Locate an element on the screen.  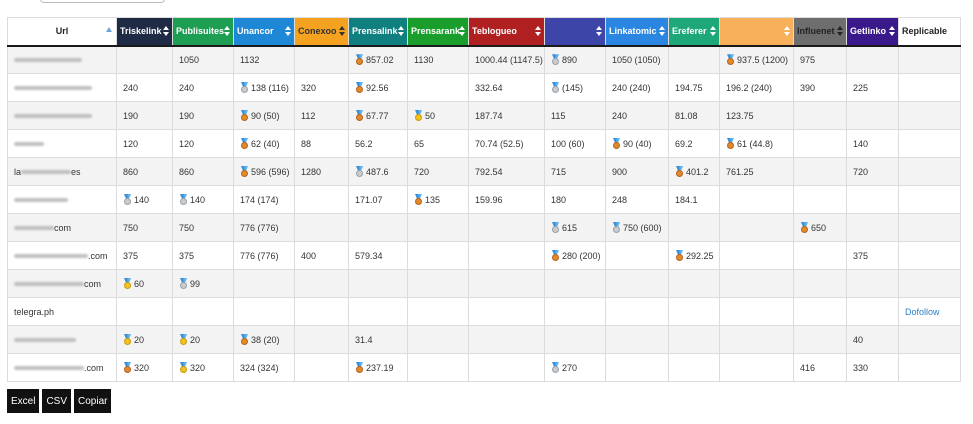
search-box-edge is located at coordinates (102, 1).